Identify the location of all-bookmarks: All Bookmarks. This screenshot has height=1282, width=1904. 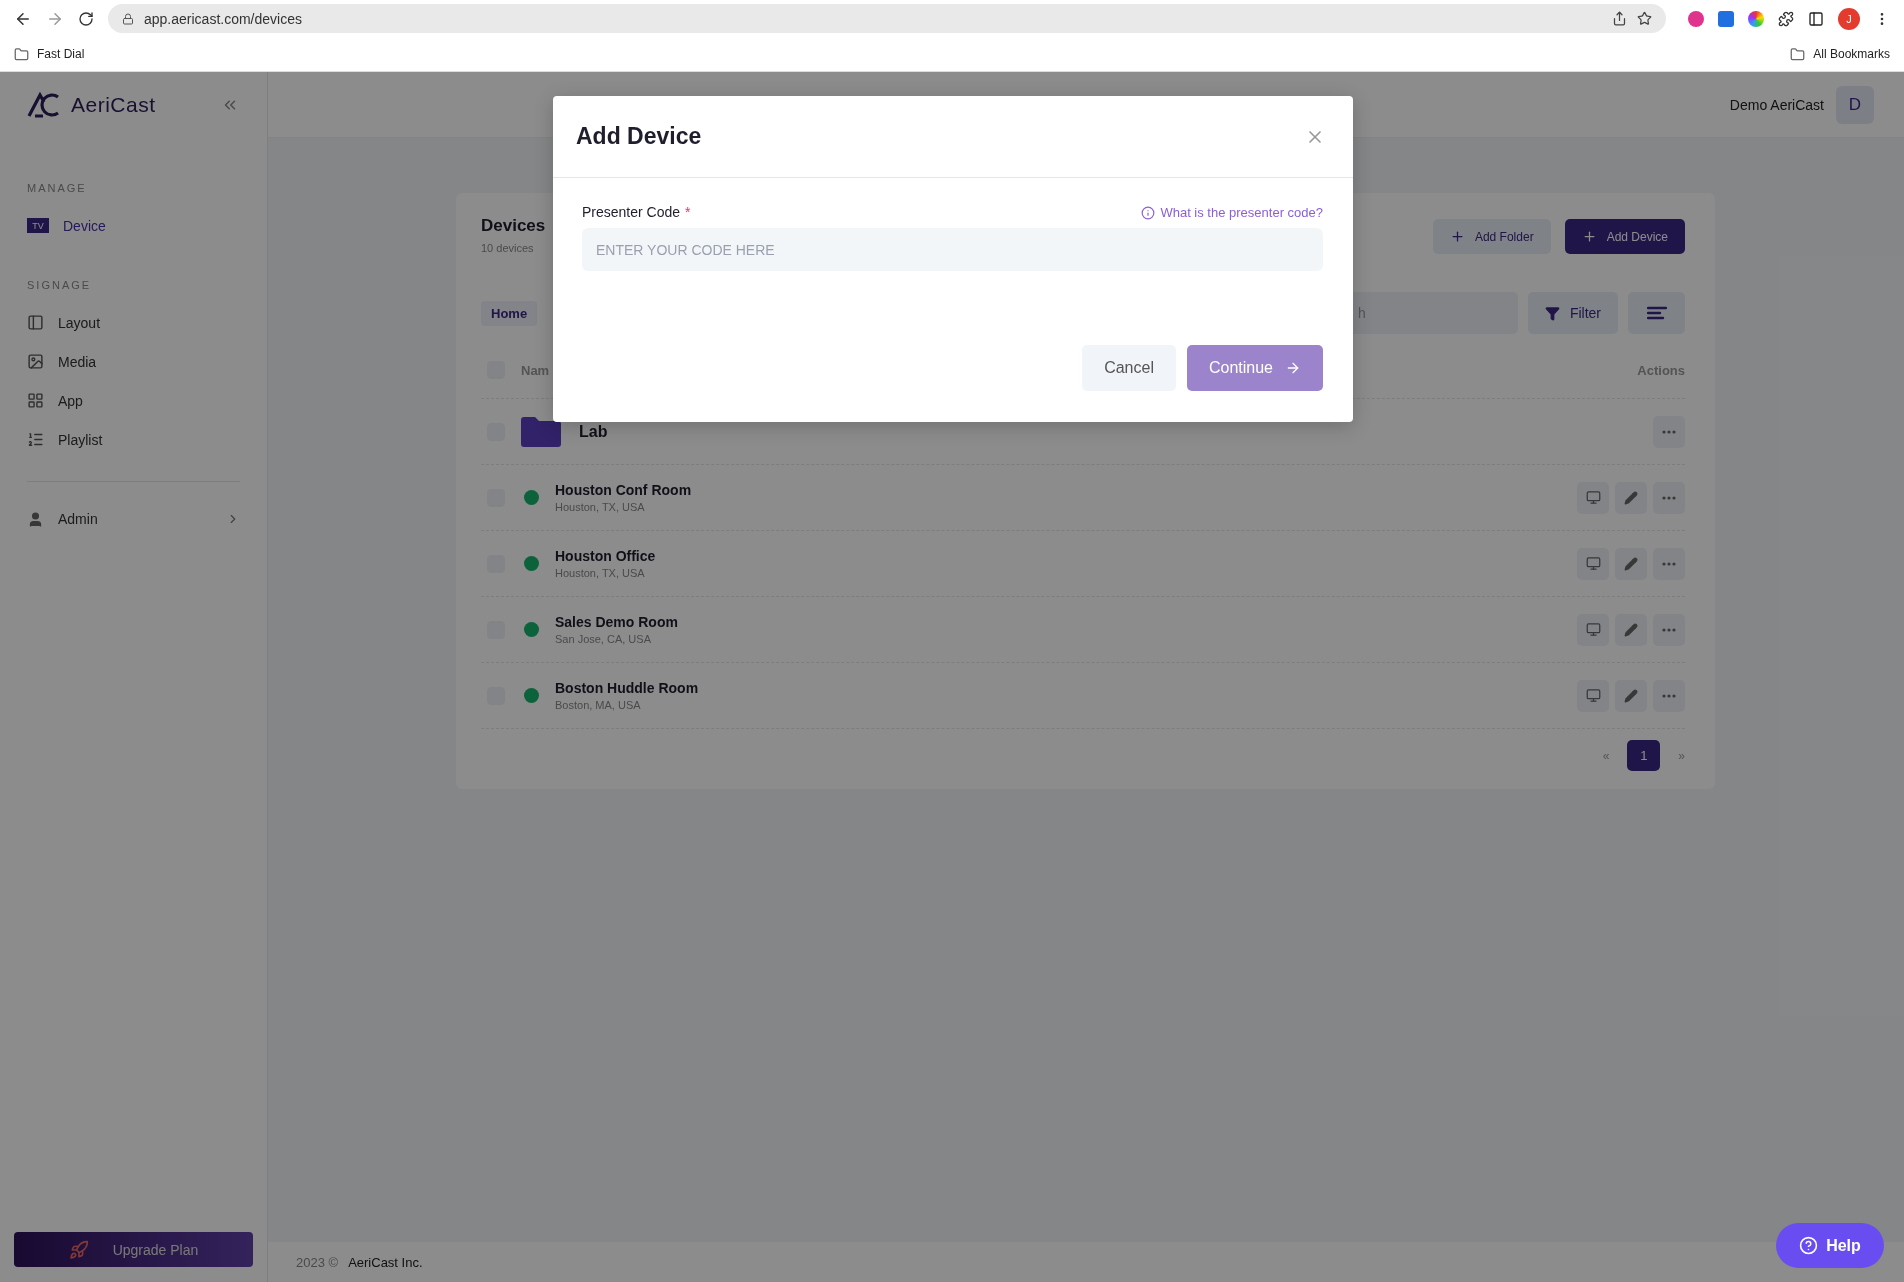
(1840, 54).